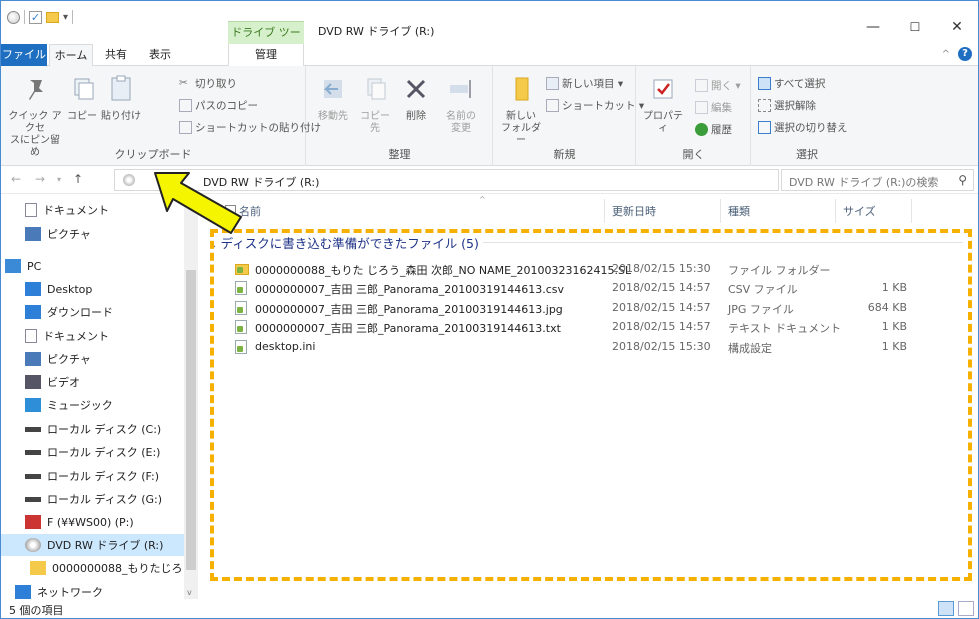 The height and width of the screenshot is (619, 979). What do you see at coordinates (584, 83) in the screenshot?
I see `new-item-button: 新しい項目 ▾` at bounding box center [584, 83].